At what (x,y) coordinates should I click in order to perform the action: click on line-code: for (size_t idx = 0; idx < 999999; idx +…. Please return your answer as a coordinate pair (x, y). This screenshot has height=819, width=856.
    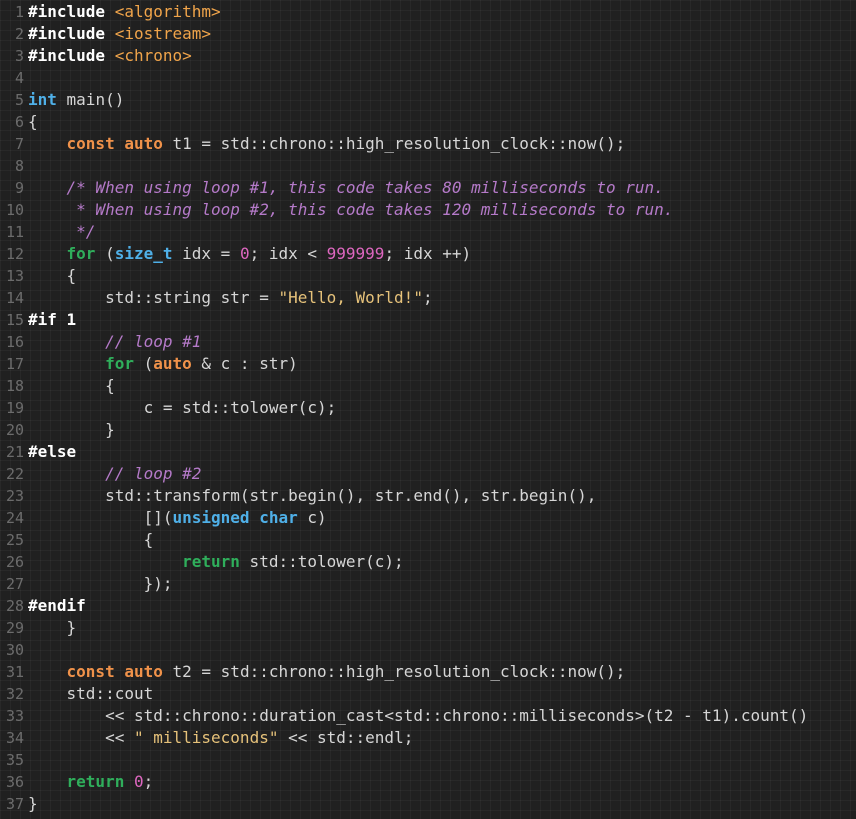
    Looking at the image, I should click on (250, 254).